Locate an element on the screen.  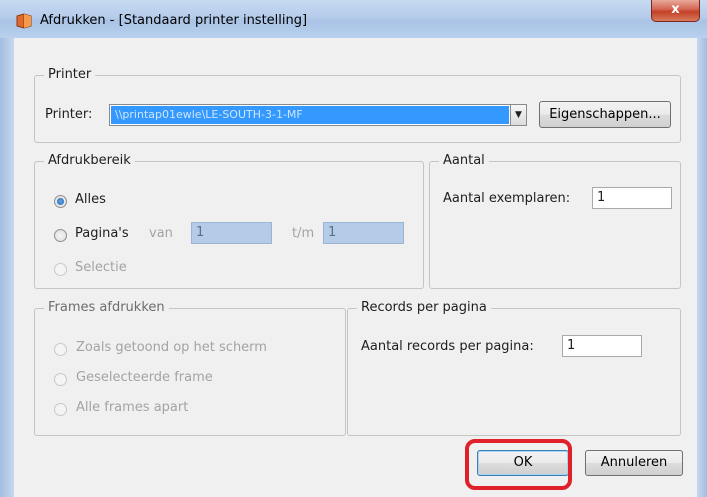
chevron-down-icon: ▼ is located at coordinates (518, 115).